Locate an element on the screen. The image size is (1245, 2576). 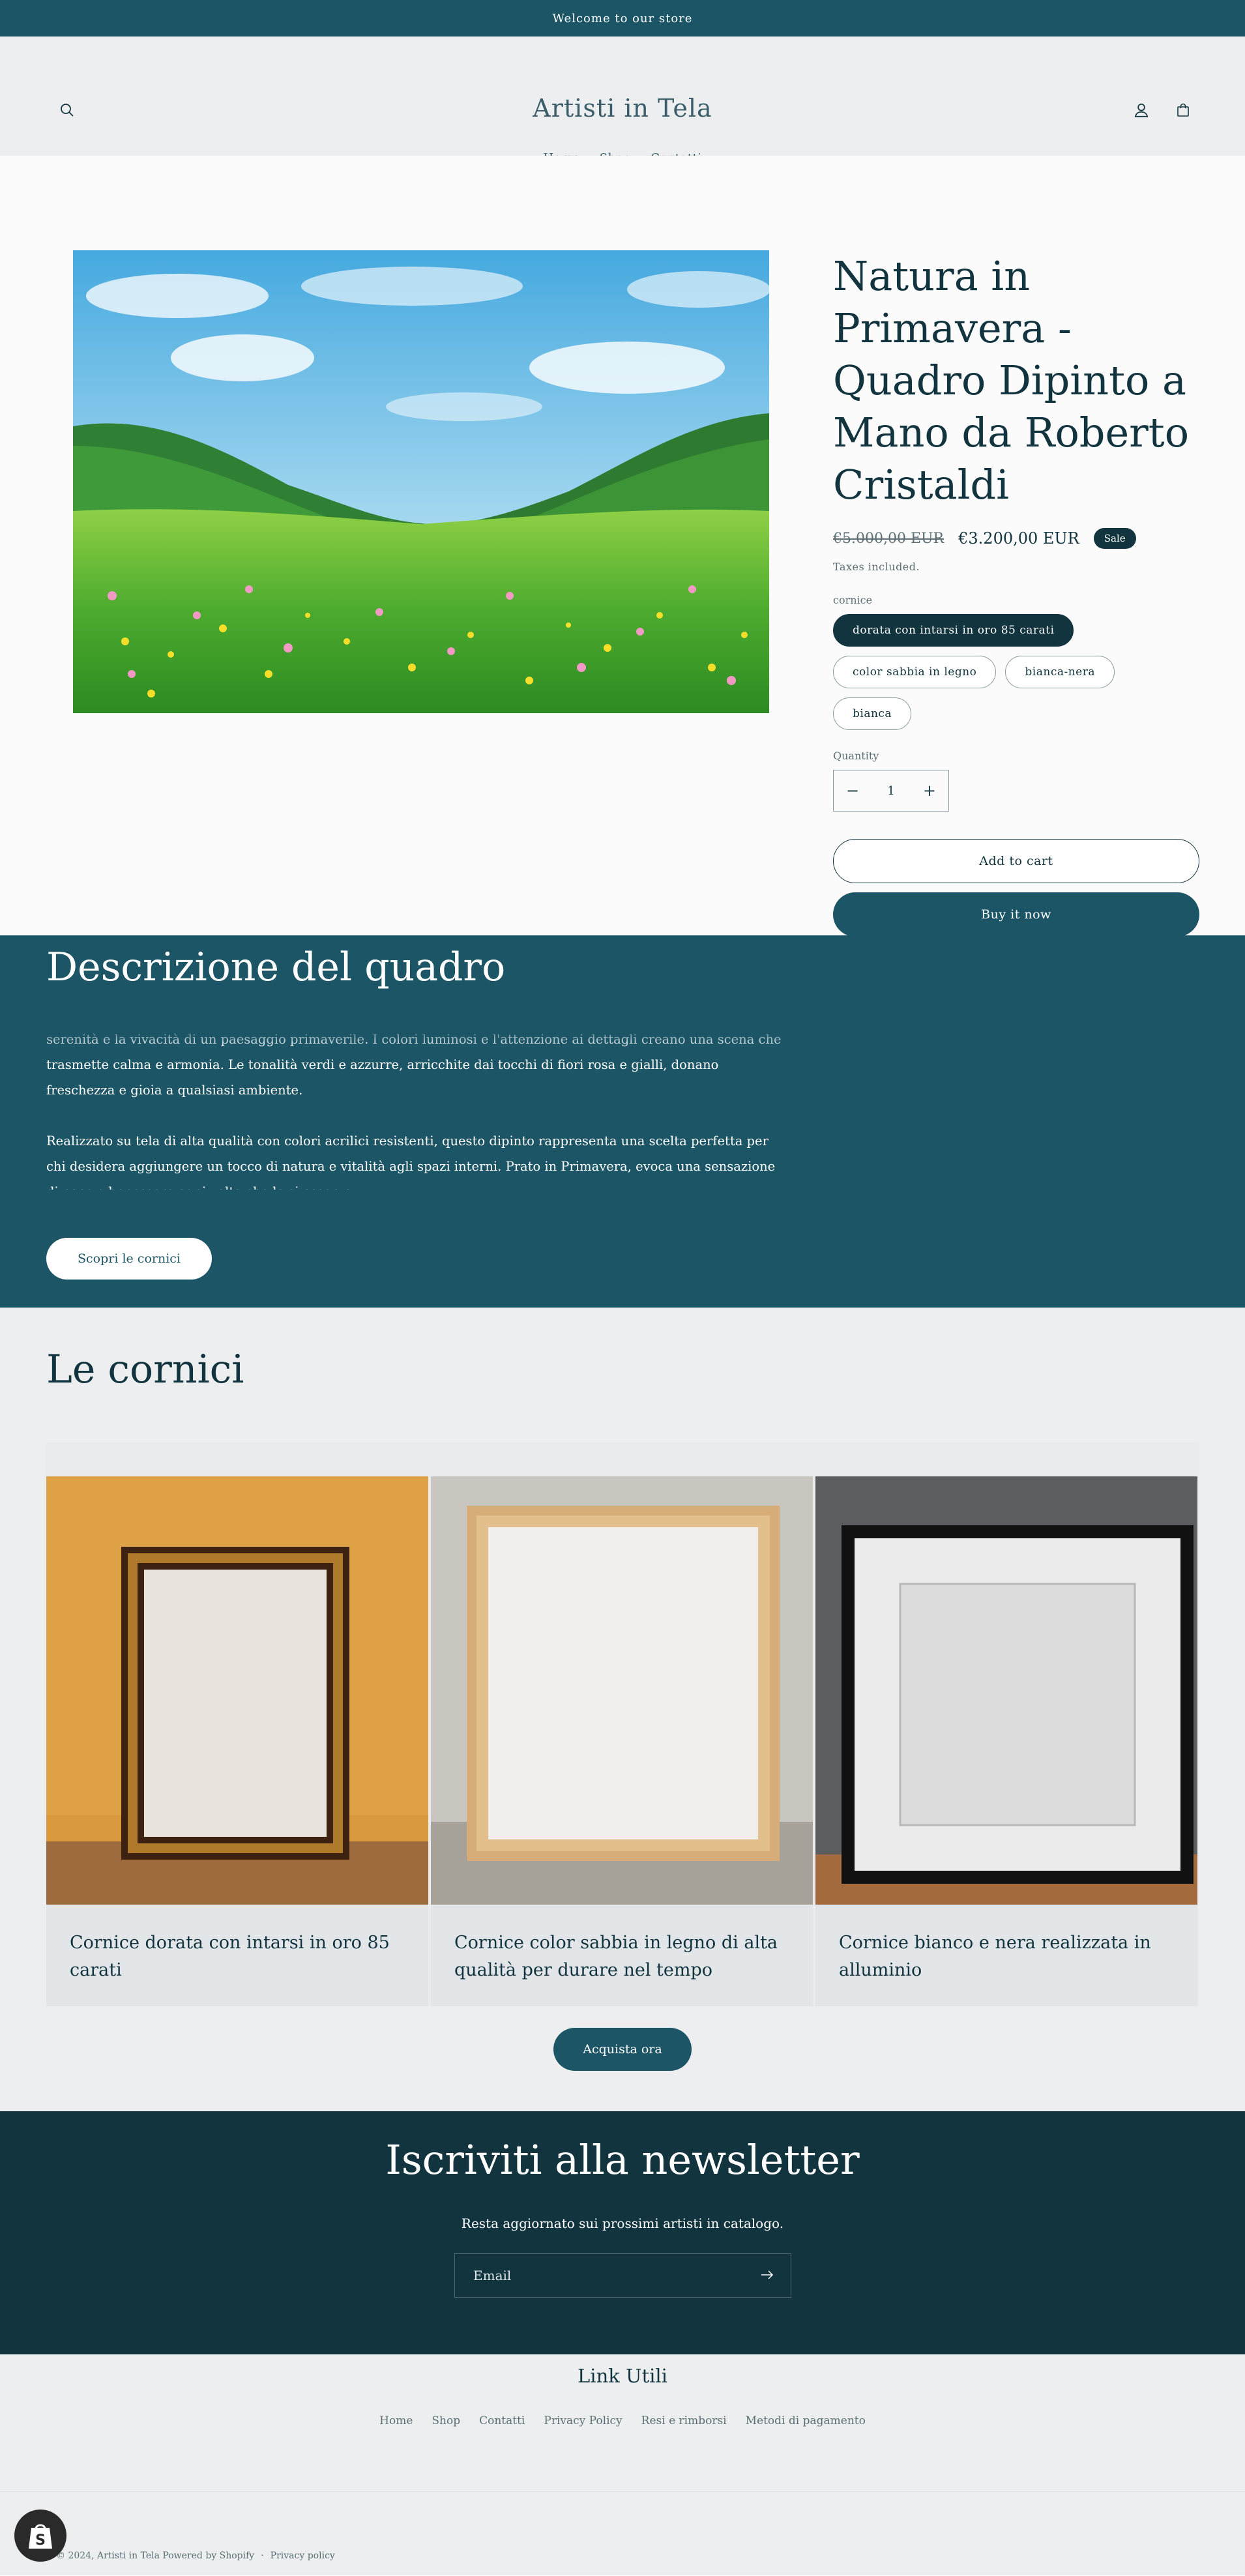
sale-badge: Sale is located at coordinates (1114, 538).